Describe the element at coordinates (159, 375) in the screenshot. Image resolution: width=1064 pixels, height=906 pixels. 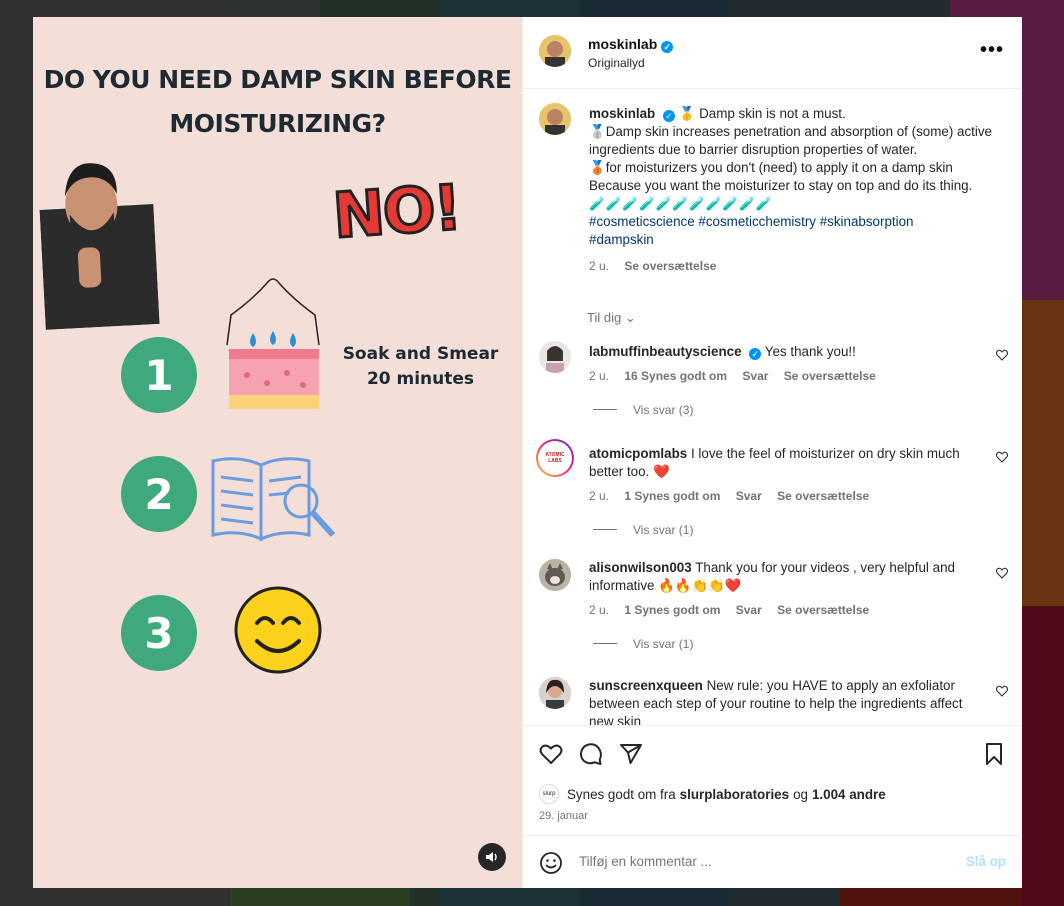
I see `step-1-circle: 1` at that location.